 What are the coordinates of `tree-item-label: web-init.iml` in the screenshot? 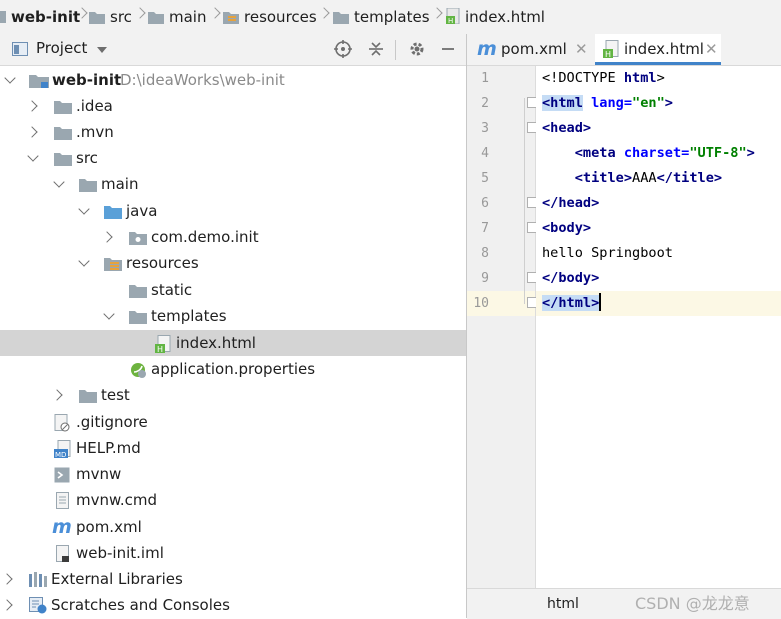 It's located at (120, 553).